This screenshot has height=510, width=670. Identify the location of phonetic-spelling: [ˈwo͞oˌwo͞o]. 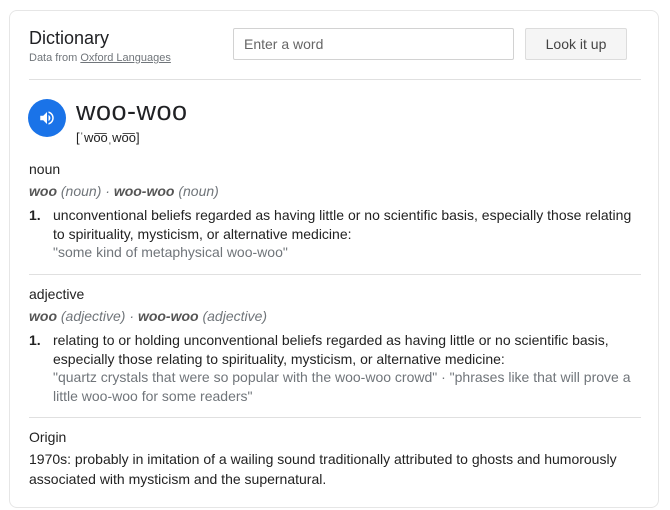
(108, 137).